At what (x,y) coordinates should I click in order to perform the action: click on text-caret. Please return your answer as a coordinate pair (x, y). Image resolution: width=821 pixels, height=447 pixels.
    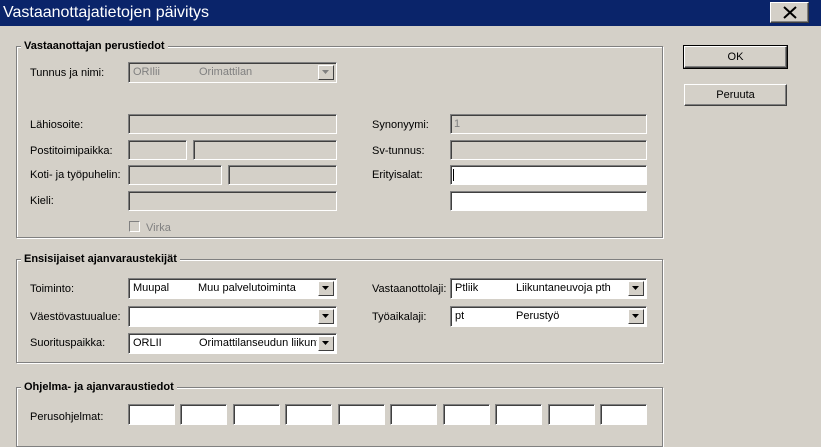
    Looking at the image, I should click on (453, 175).